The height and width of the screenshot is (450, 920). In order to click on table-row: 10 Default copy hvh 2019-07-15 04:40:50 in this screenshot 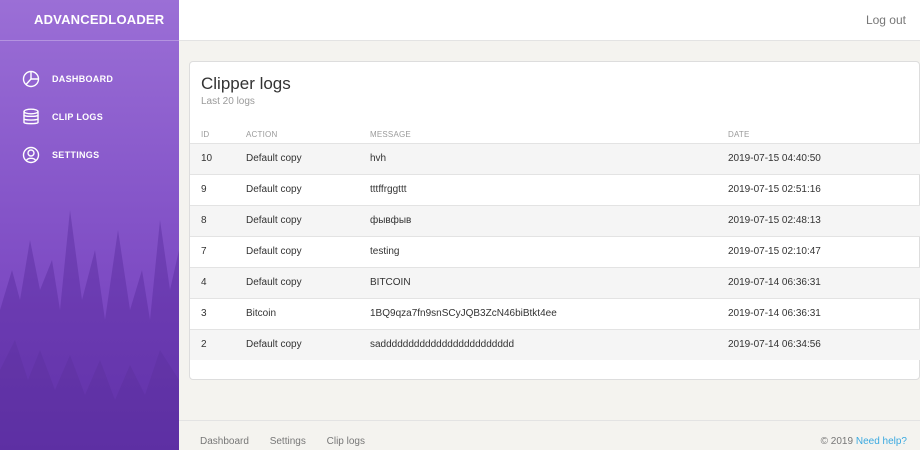, I will do `click(555, 158)`.